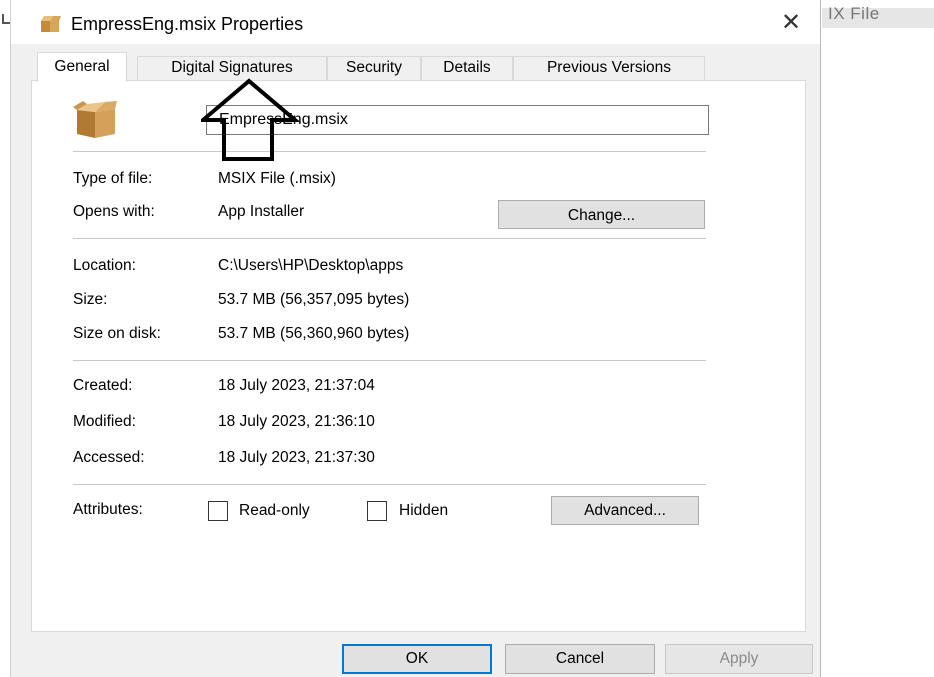 The image size is (934, 677). What do you see at coordinates (187, 24) in the screenshot?
I see `dialog-title: EmpressEng.msix Properties` at bounding box center [187, 24].